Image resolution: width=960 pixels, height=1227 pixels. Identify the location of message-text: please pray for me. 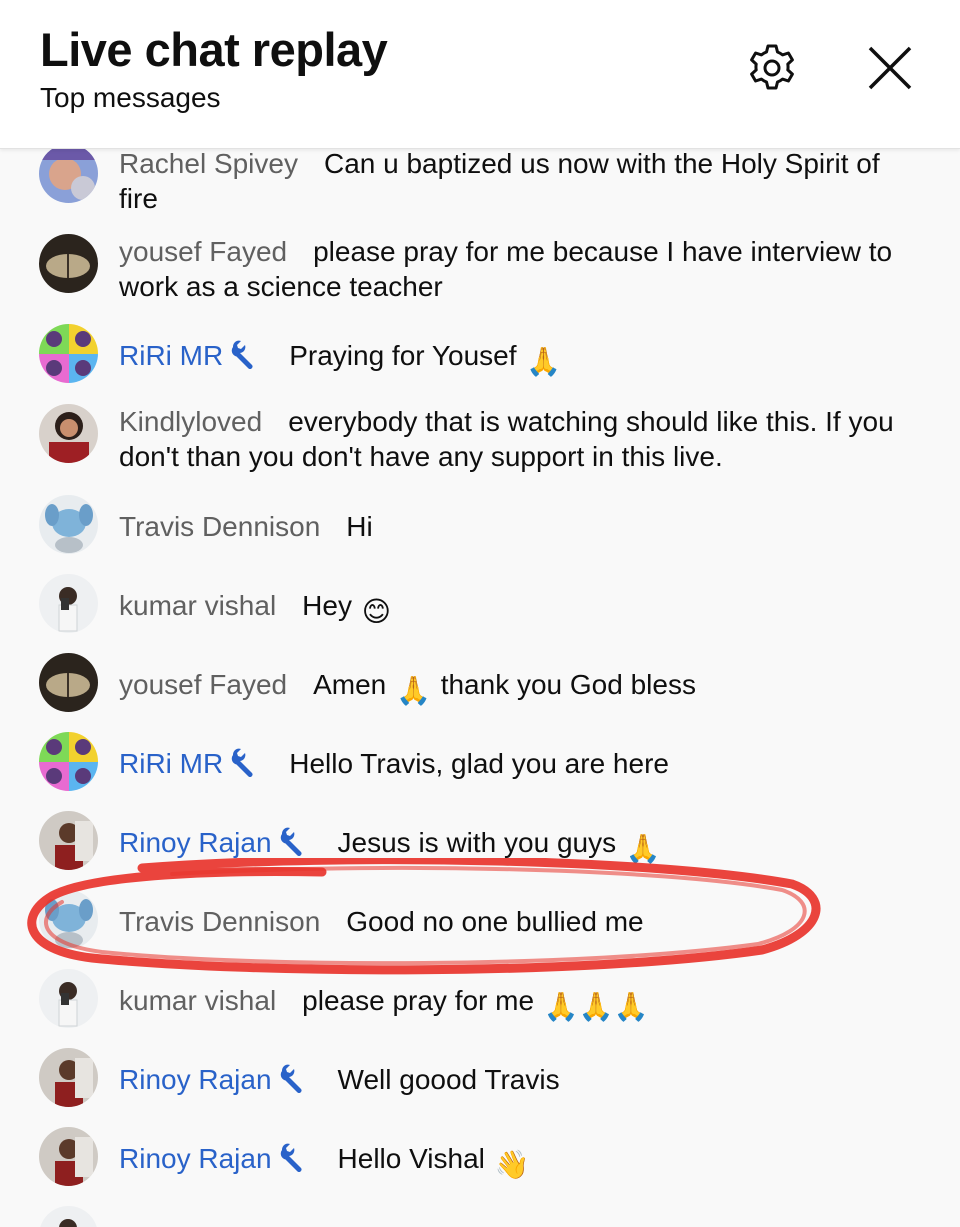
(418, 1000).